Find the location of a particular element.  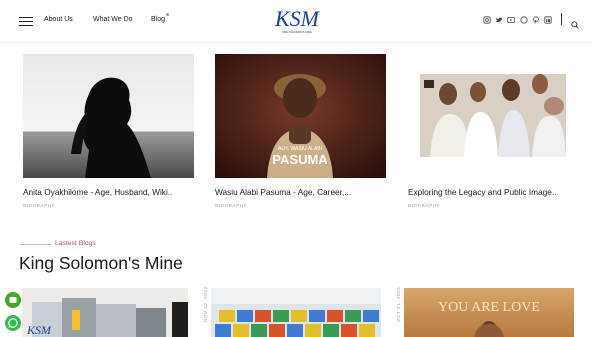

post-category-legacy: BIOGRAPHY is located at coordinates (424, 205).